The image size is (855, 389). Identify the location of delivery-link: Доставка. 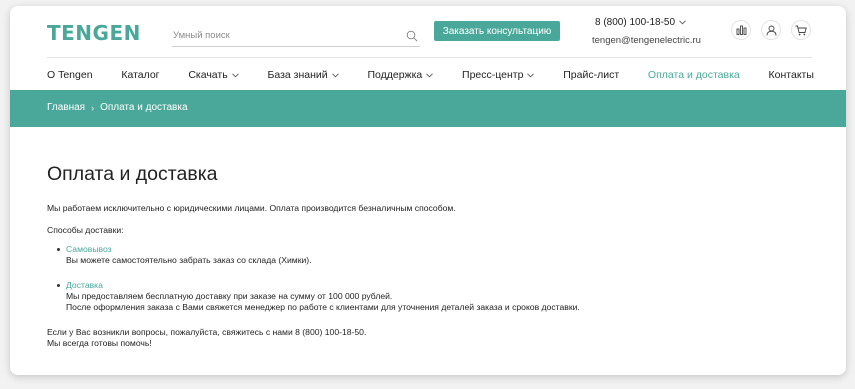
(84, 285).